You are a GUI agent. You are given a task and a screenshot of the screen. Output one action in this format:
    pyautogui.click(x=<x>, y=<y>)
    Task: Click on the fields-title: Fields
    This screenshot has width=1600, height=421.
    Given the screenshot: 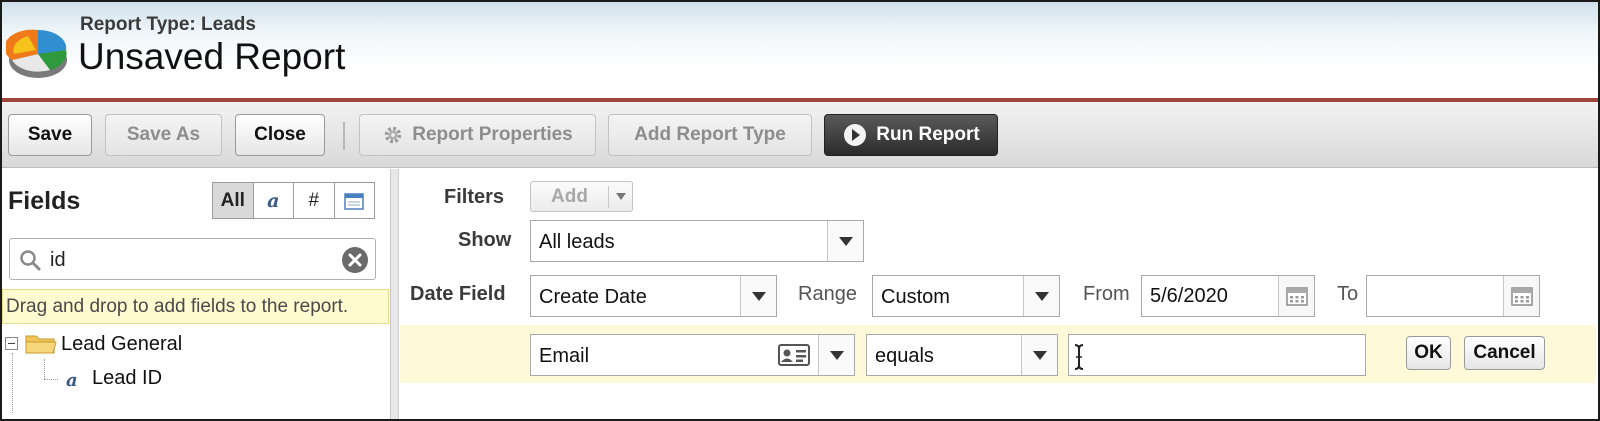 What is the action you would take?
    pyautogui.click(x=44, y=201)
    